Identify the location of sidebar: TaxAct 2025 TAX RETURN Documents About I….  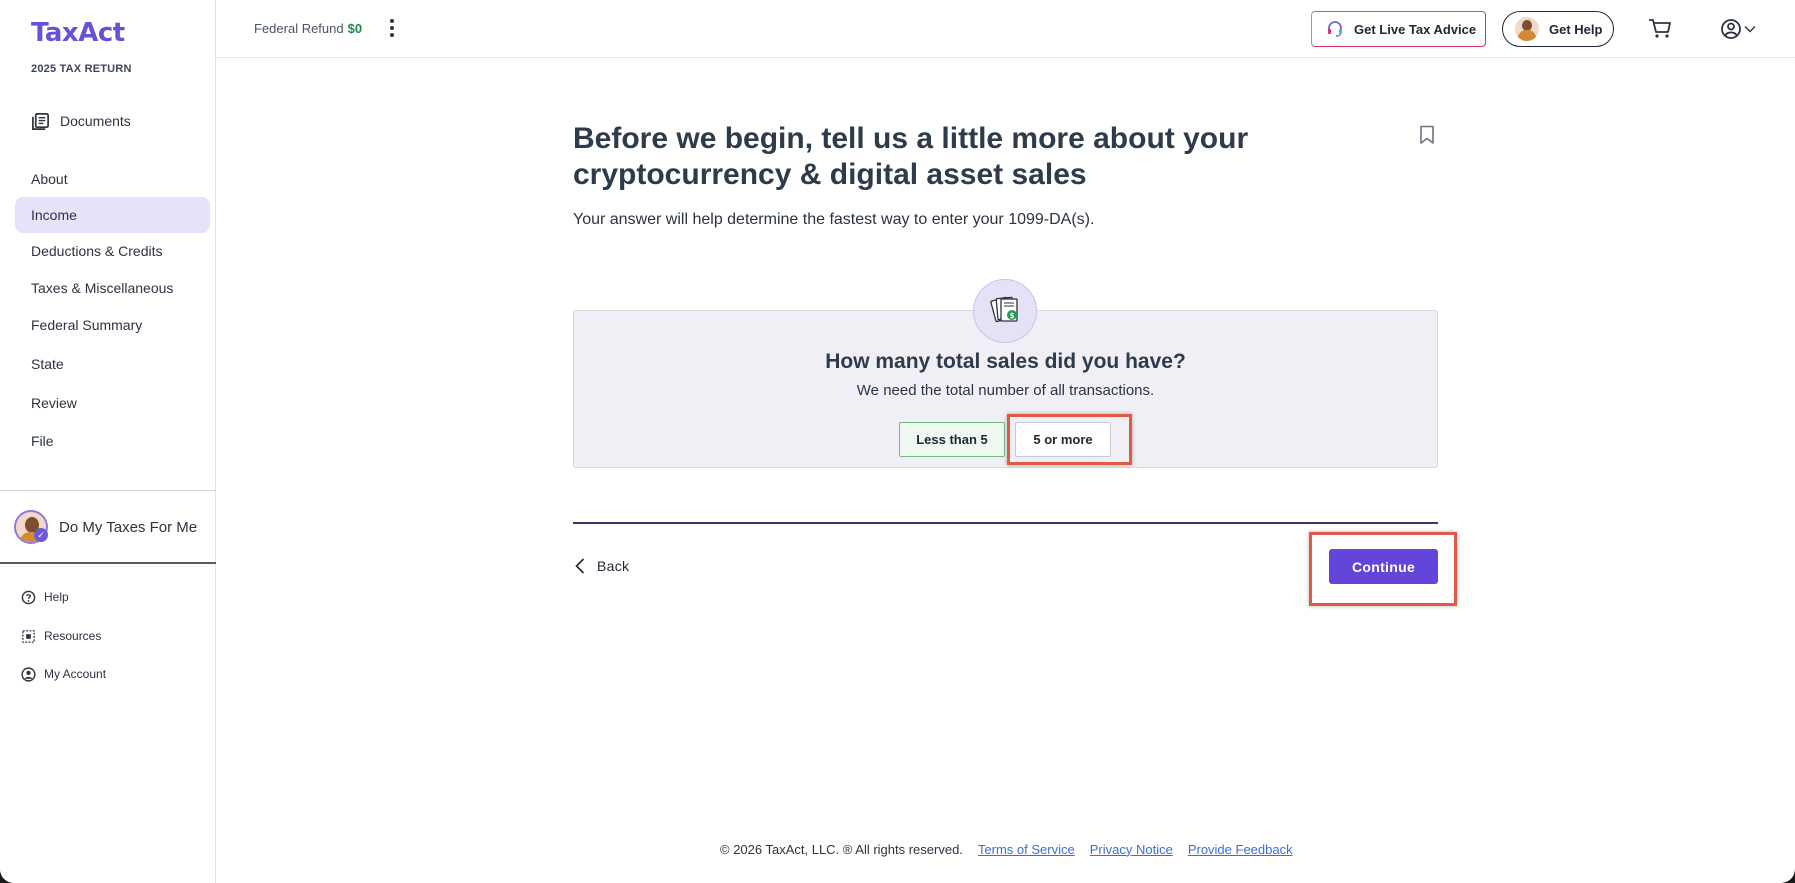
(108, 441).